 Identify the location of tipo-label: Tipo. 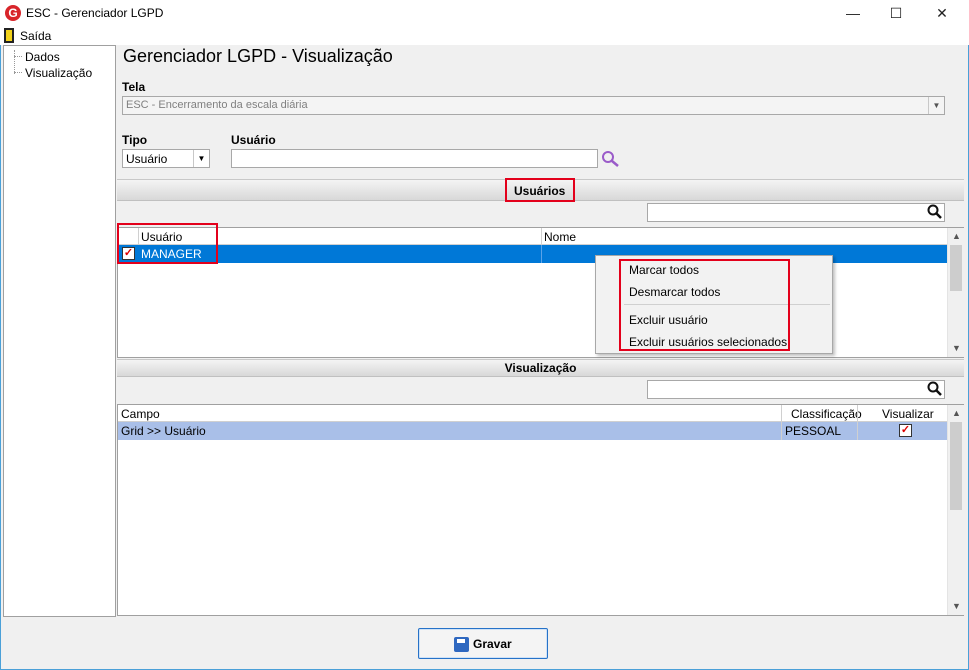
(135, 140).